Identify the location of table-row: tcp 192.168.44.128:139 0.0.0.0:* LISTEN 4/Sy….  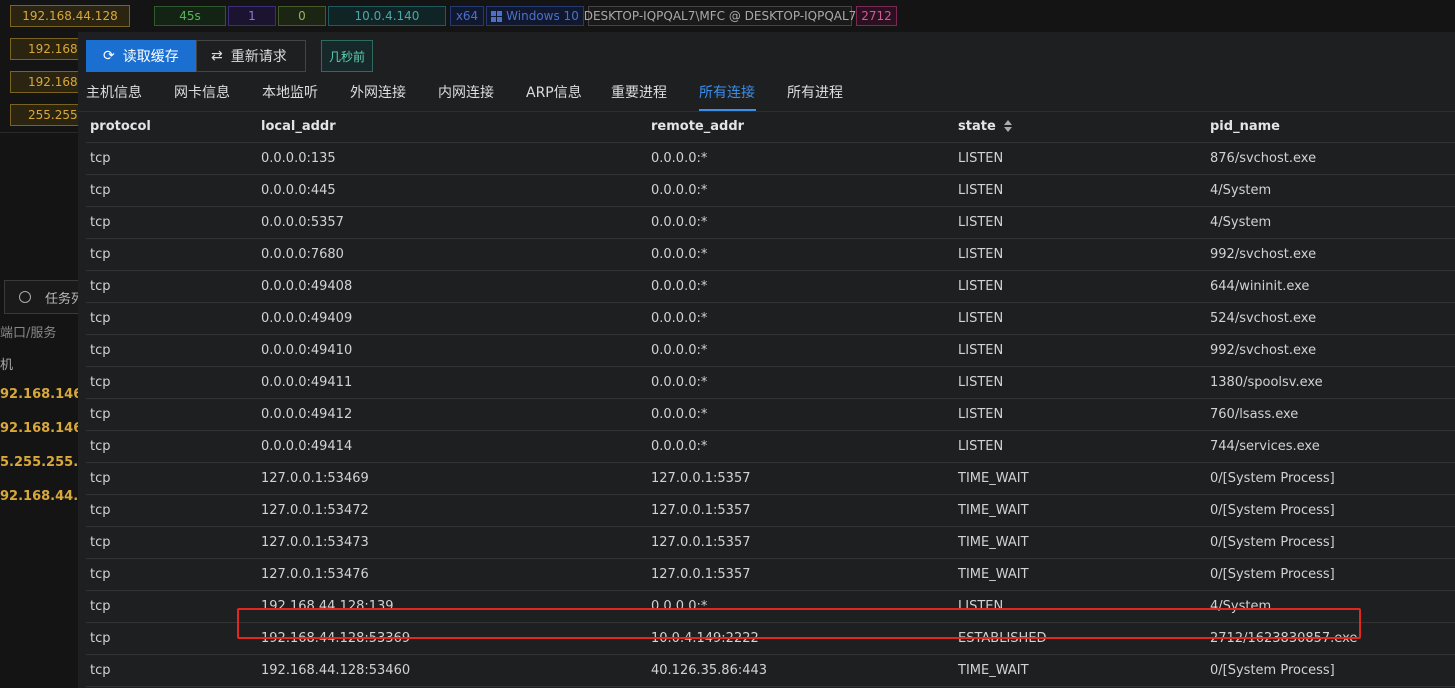
(770, 607).